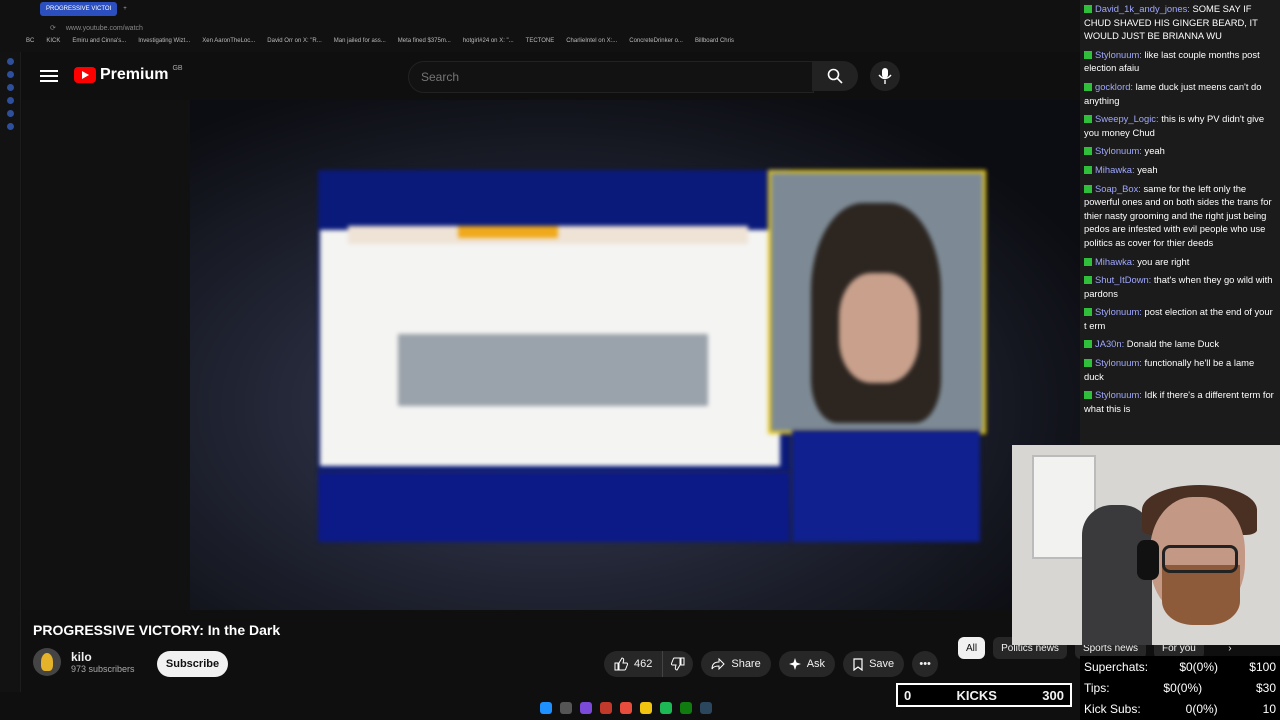 Image resolution: width=1280 pixels, height=720 pixels. What do you see at coordinates (47, 662) in the screenshot?
I see `channel-avatar` at bounding box center [47, 662].